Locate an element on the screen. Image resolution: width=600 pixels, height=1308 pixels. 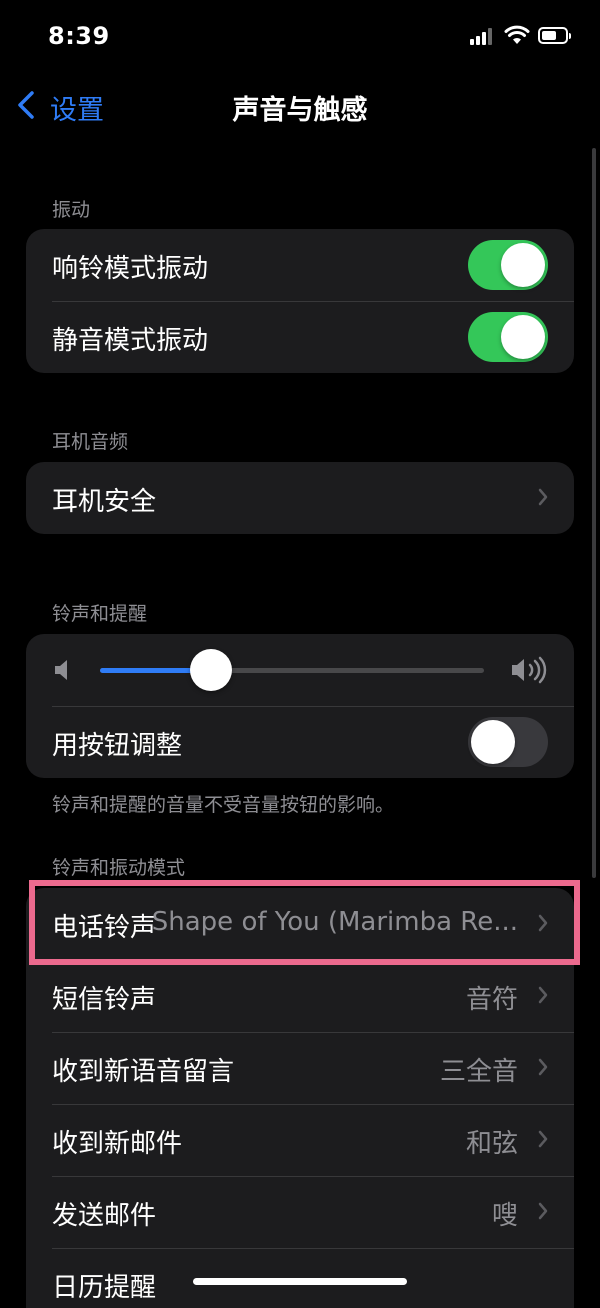
row-value: 音符 is located at coordinates (491, 1000).